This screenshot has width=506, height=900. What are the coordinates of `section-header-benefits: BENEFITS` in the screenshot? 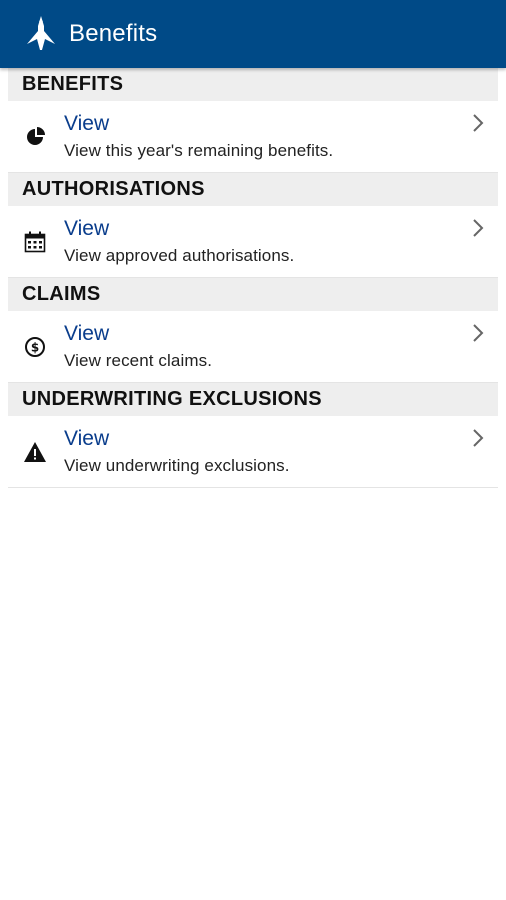 It's located at (253, 84).